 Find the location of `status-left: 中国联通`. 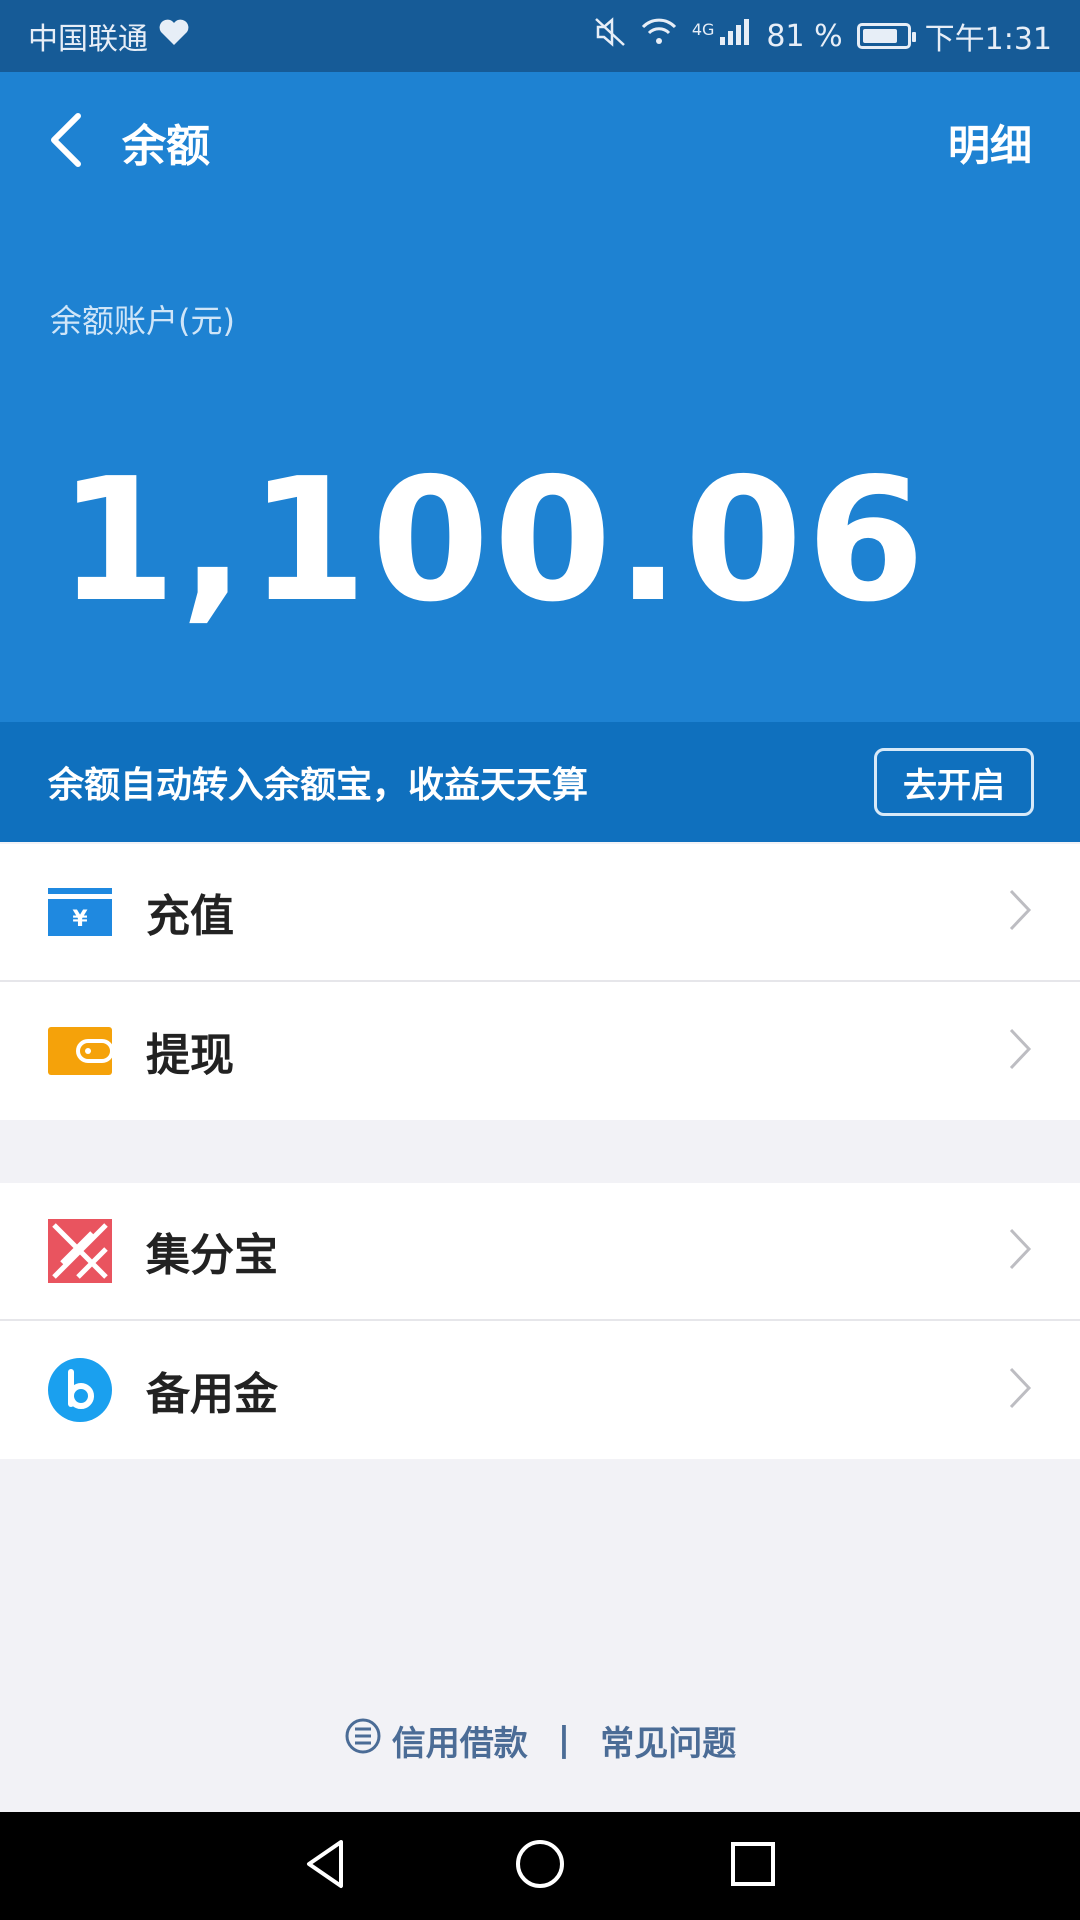

status-left: 中国联通 is located at coordinates (109, 36).